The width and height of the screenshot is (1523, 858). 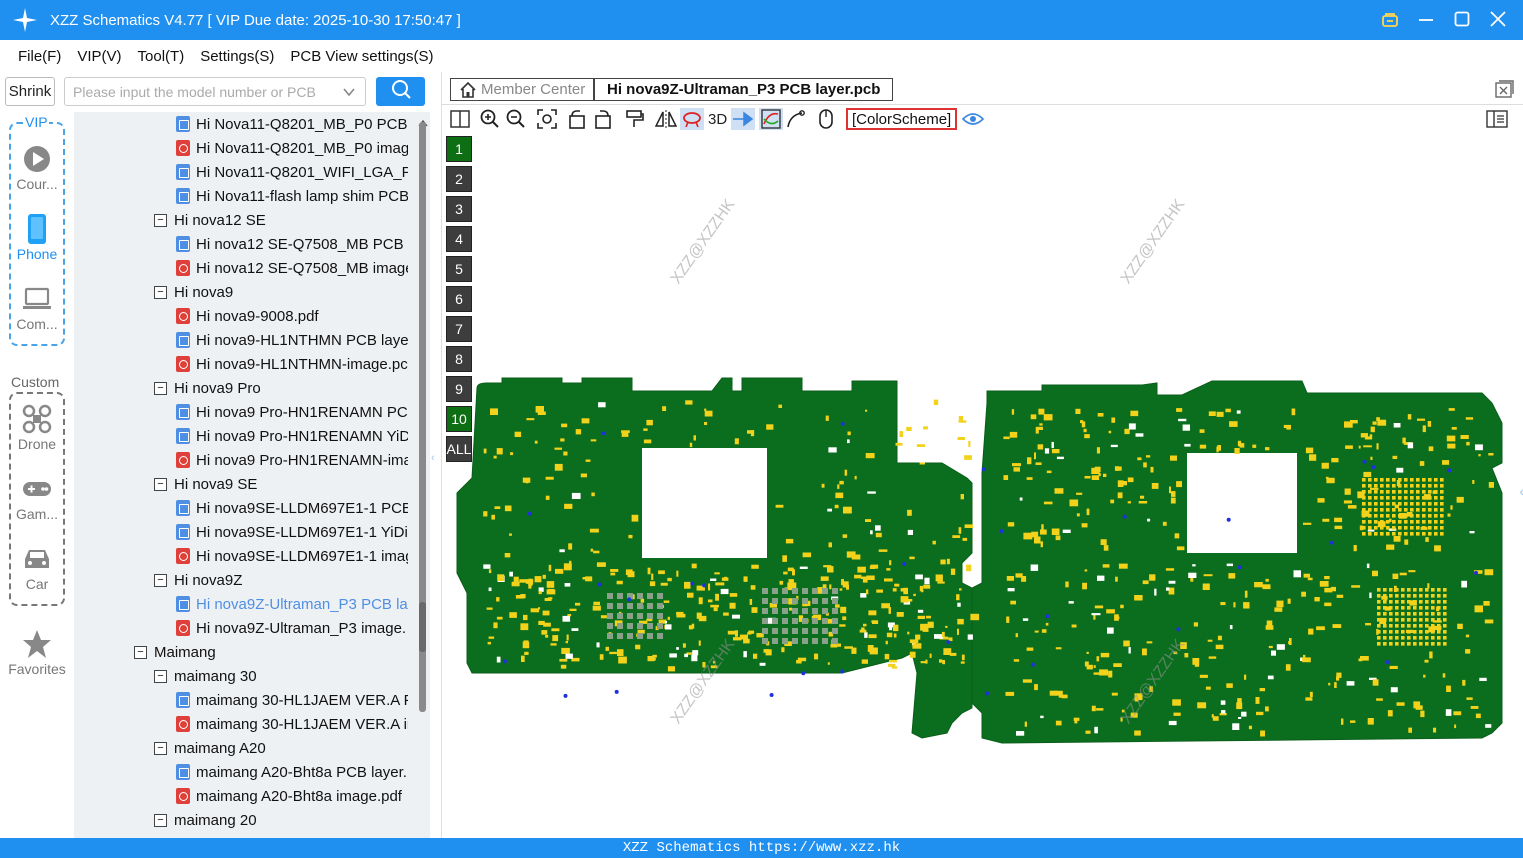 What do you see at coordinates (826, 119) in the screenshot?
I see `mouse-icon` at bounding box center [826, 119].